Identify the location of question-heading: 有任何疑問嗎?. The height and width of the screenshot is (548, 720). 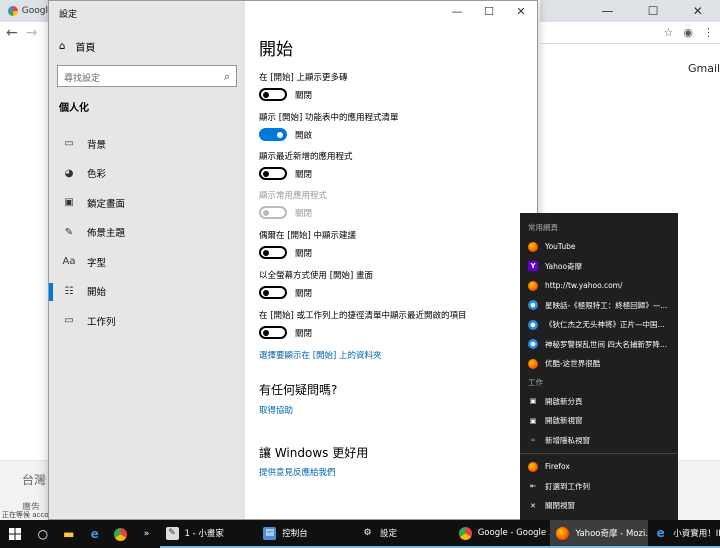
(298, 390).